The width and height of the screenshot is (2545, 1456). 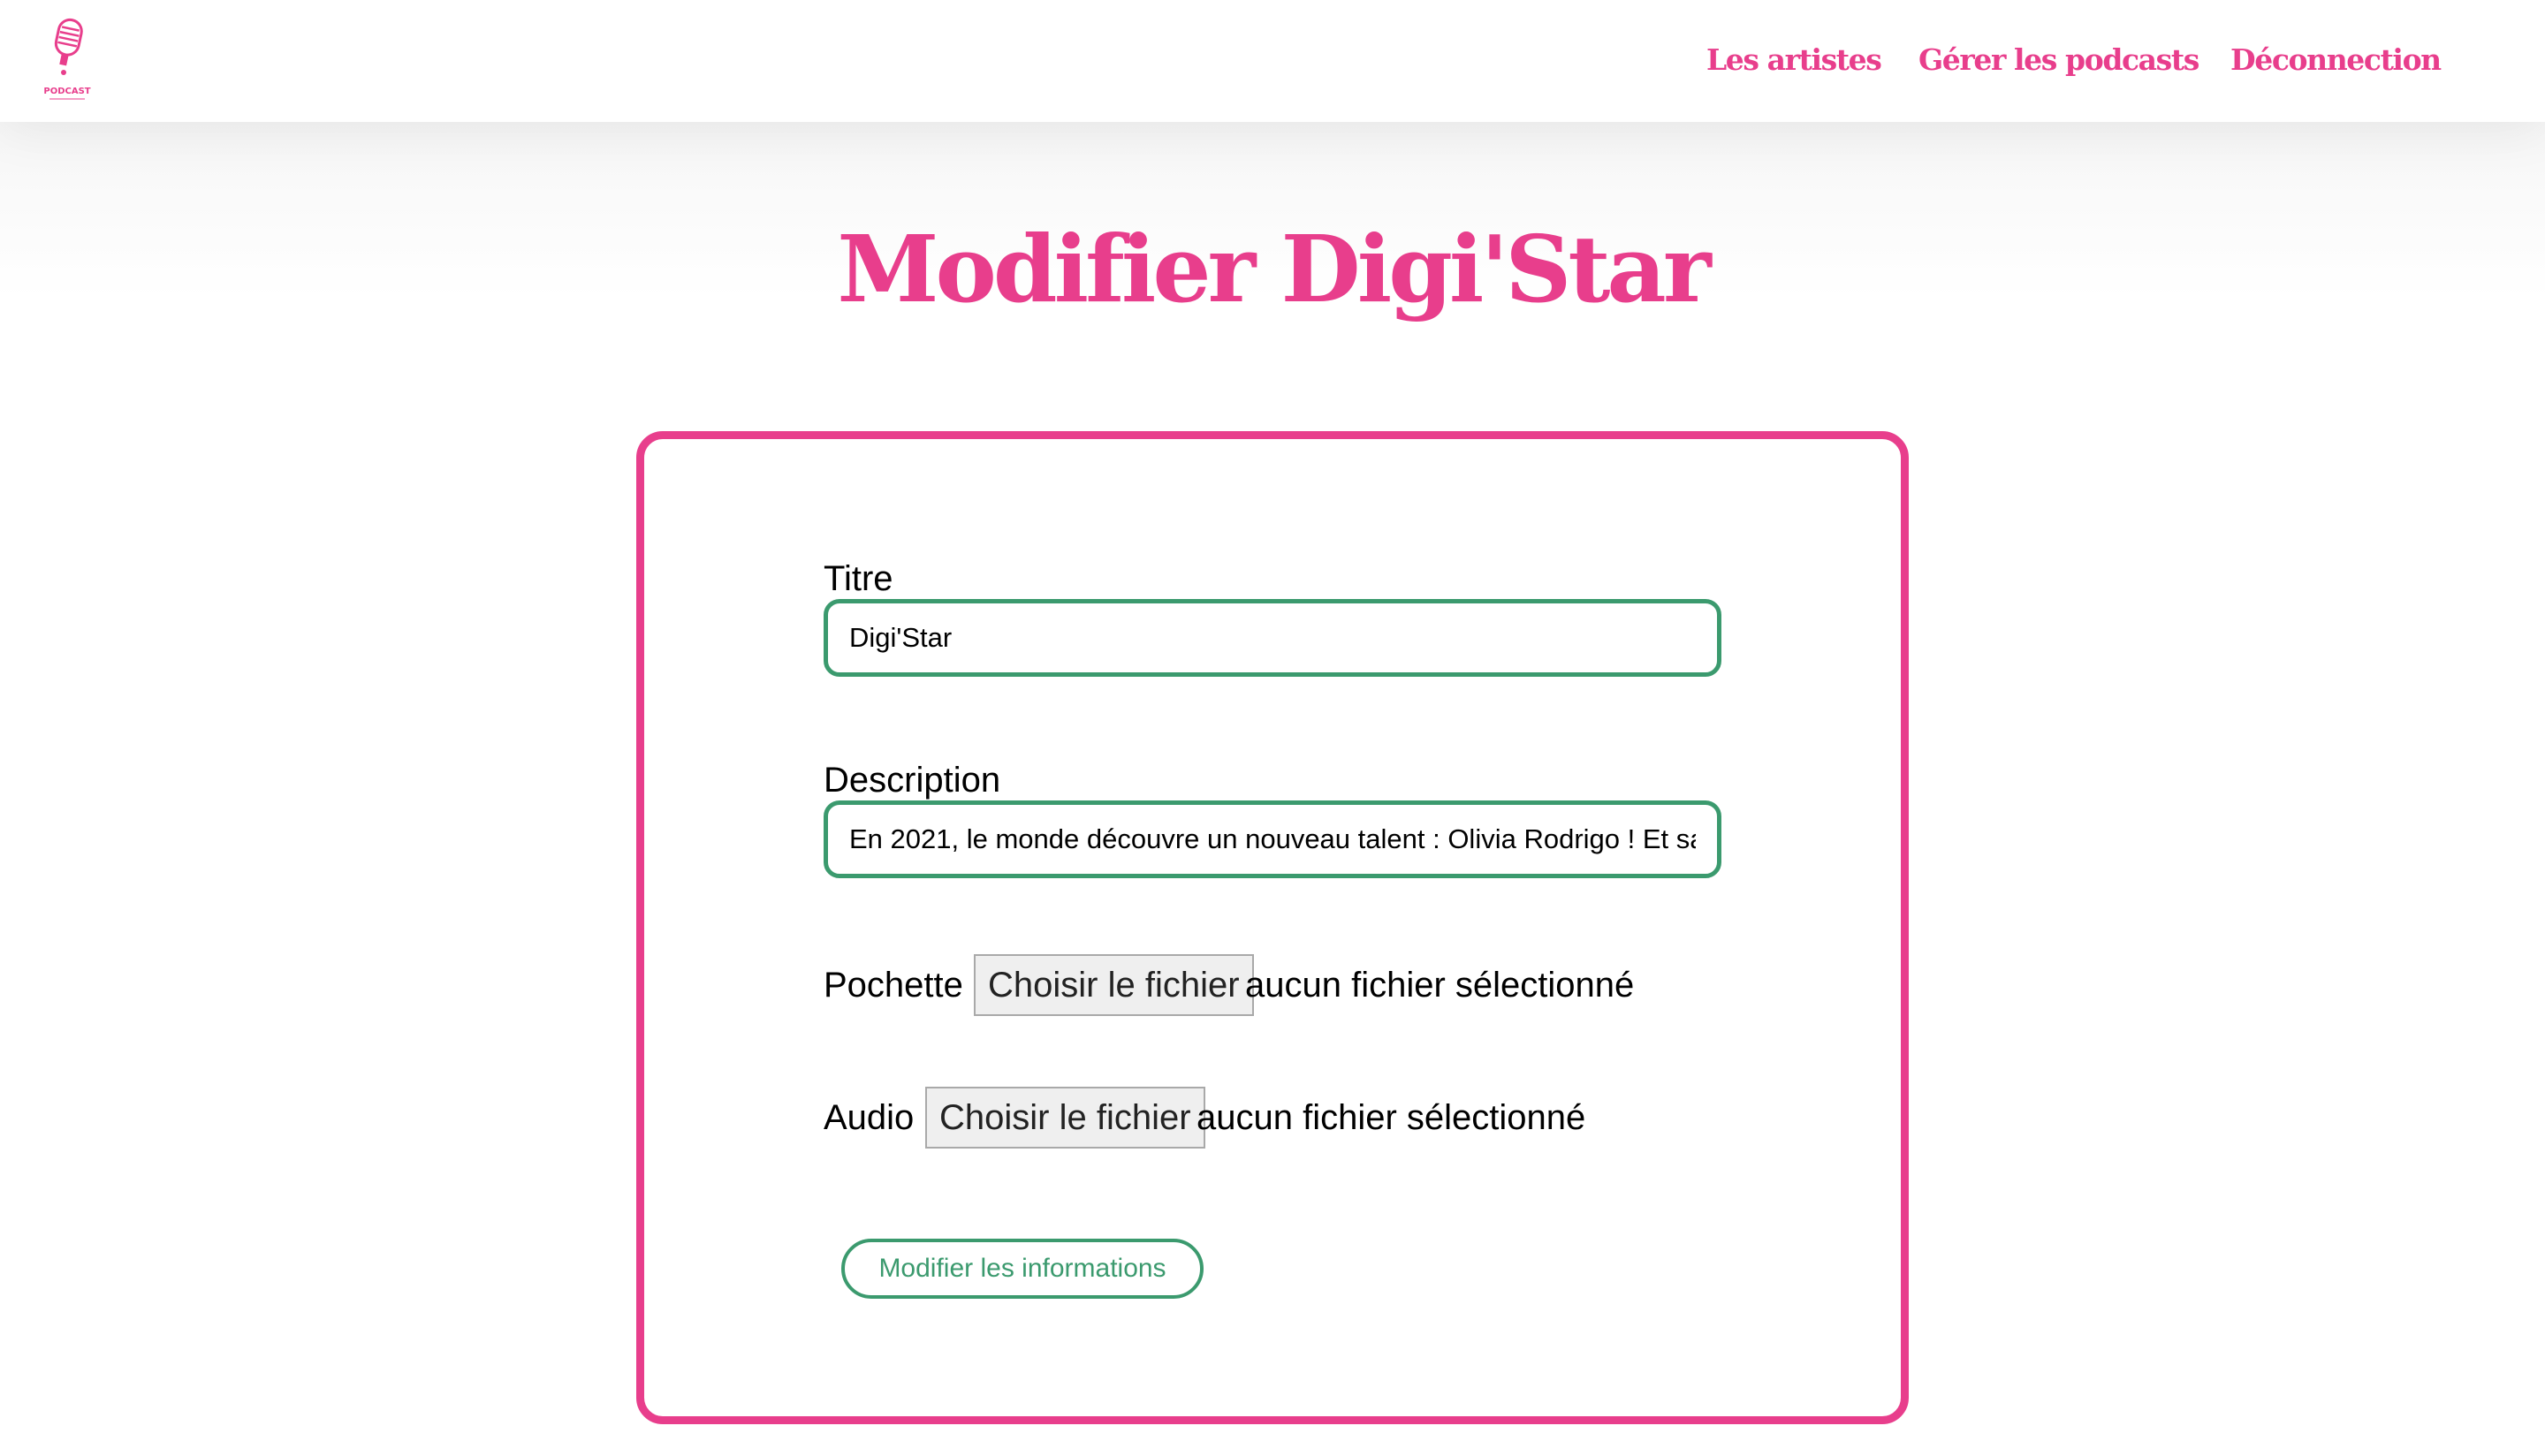 I want to click on nav-link-artists: Les artistes, so click(x=1794, y=60).